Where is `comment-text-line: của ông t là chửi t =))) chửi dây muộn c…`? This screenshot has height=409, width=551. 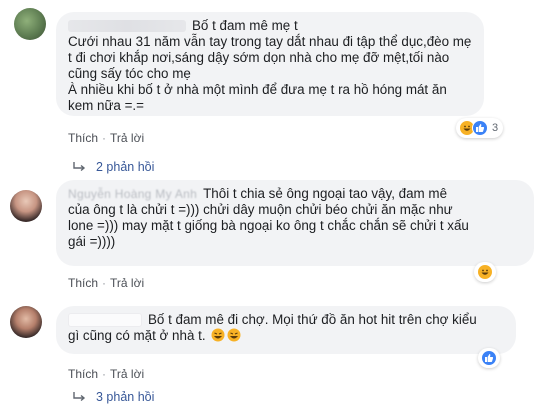
comment-text-line: của ông t là chửi t =))) chửi dây muộn c… is located at coordinates (260, 209).